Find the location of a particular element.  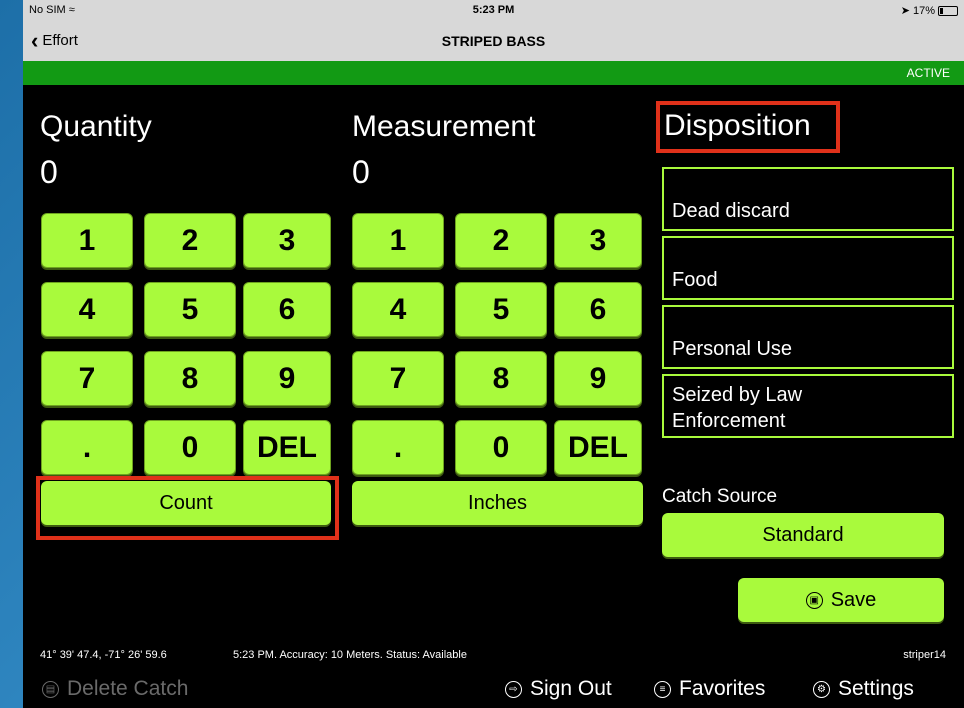

measurement-key-4: 4 is located at coordinates (398, 309).